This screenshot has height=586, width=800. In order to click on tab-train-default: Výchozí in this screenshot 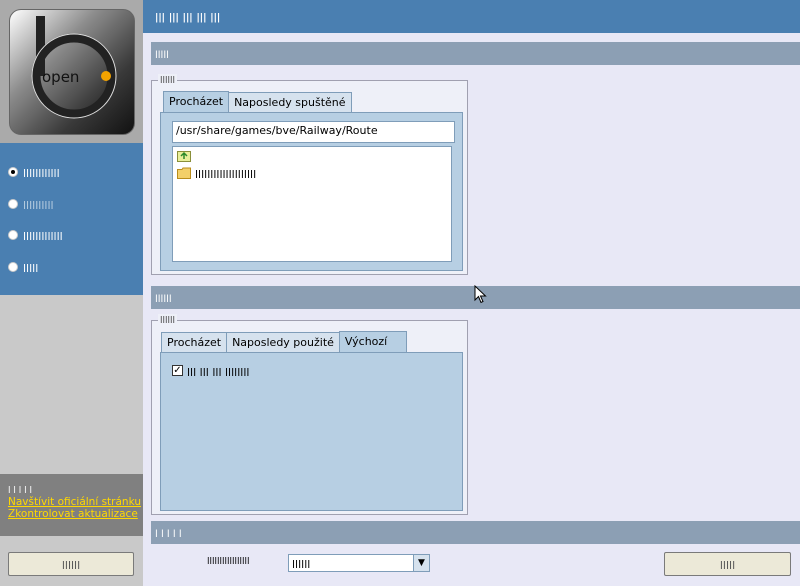, I will do `click(372, 342)`.